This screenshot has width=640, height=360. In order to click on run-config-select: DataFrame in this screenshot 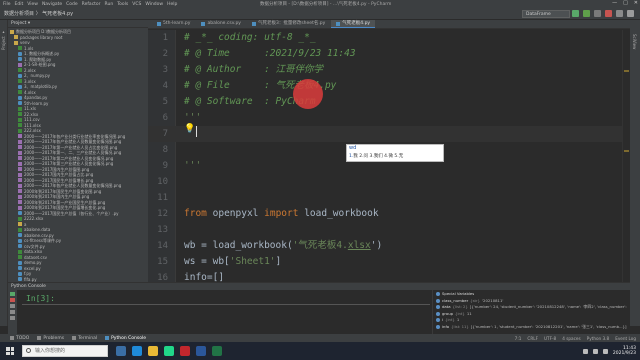, I will do `click(546, 14)`.